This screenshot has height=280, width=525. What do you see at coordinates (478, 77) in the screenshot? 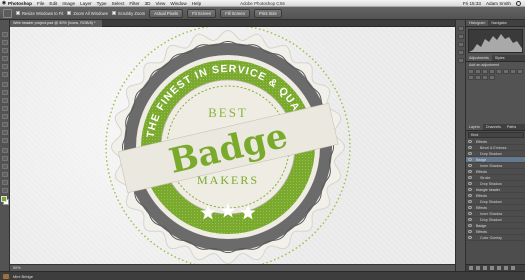
I see `channel-mixer-icon` at bounding box center [478, 77].